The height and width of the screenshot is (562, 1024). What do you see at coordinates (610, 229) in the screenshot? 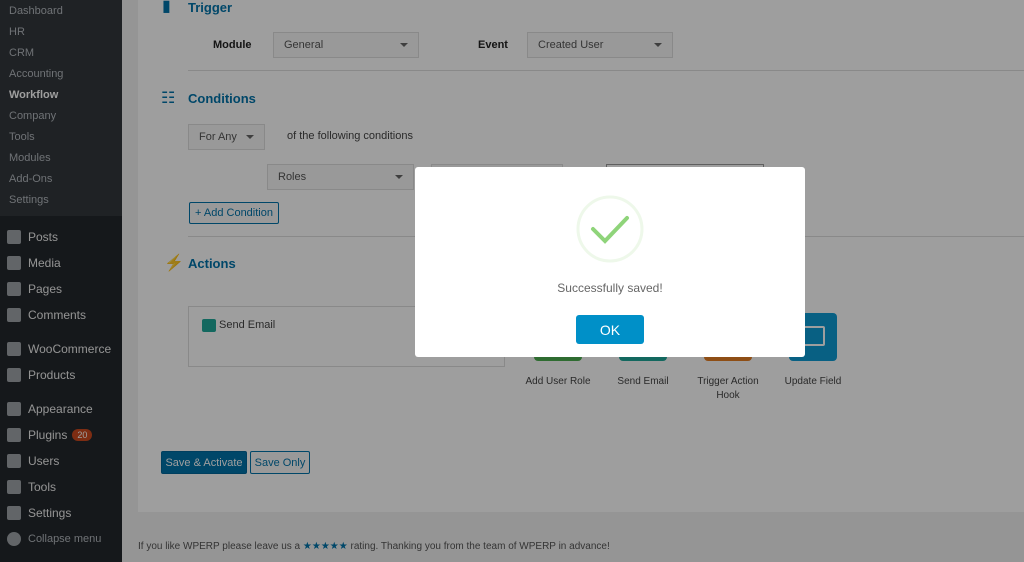
I see `success-check-icon` at bounding box center [610, 229].